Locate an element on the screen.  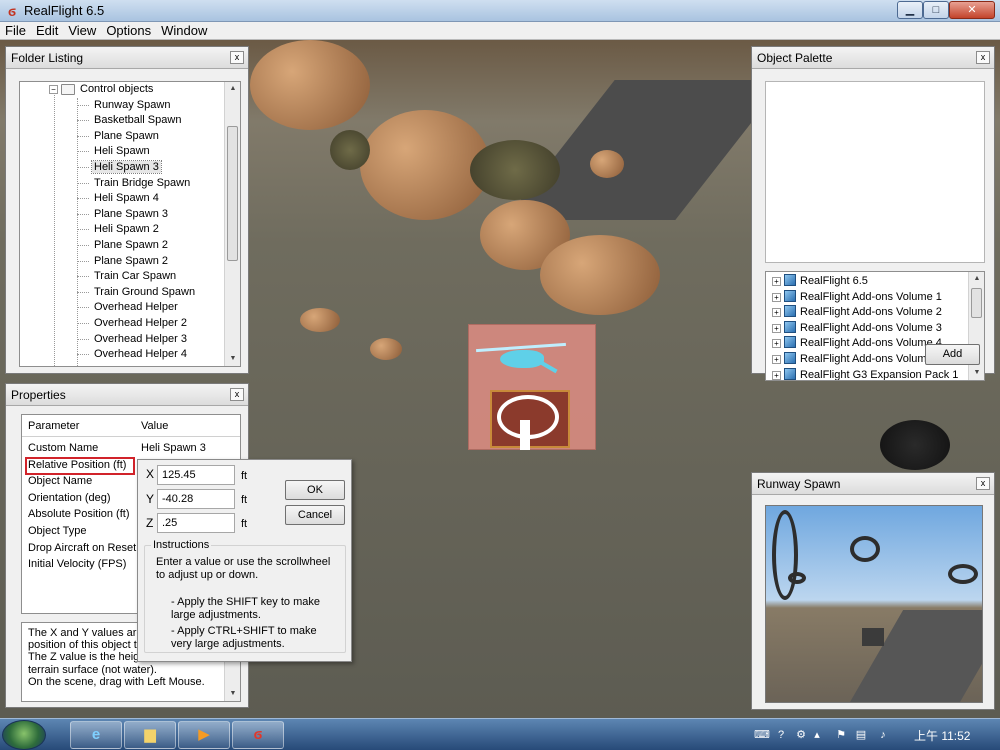
x-axis-label: X is located at coordinates (150, 474).